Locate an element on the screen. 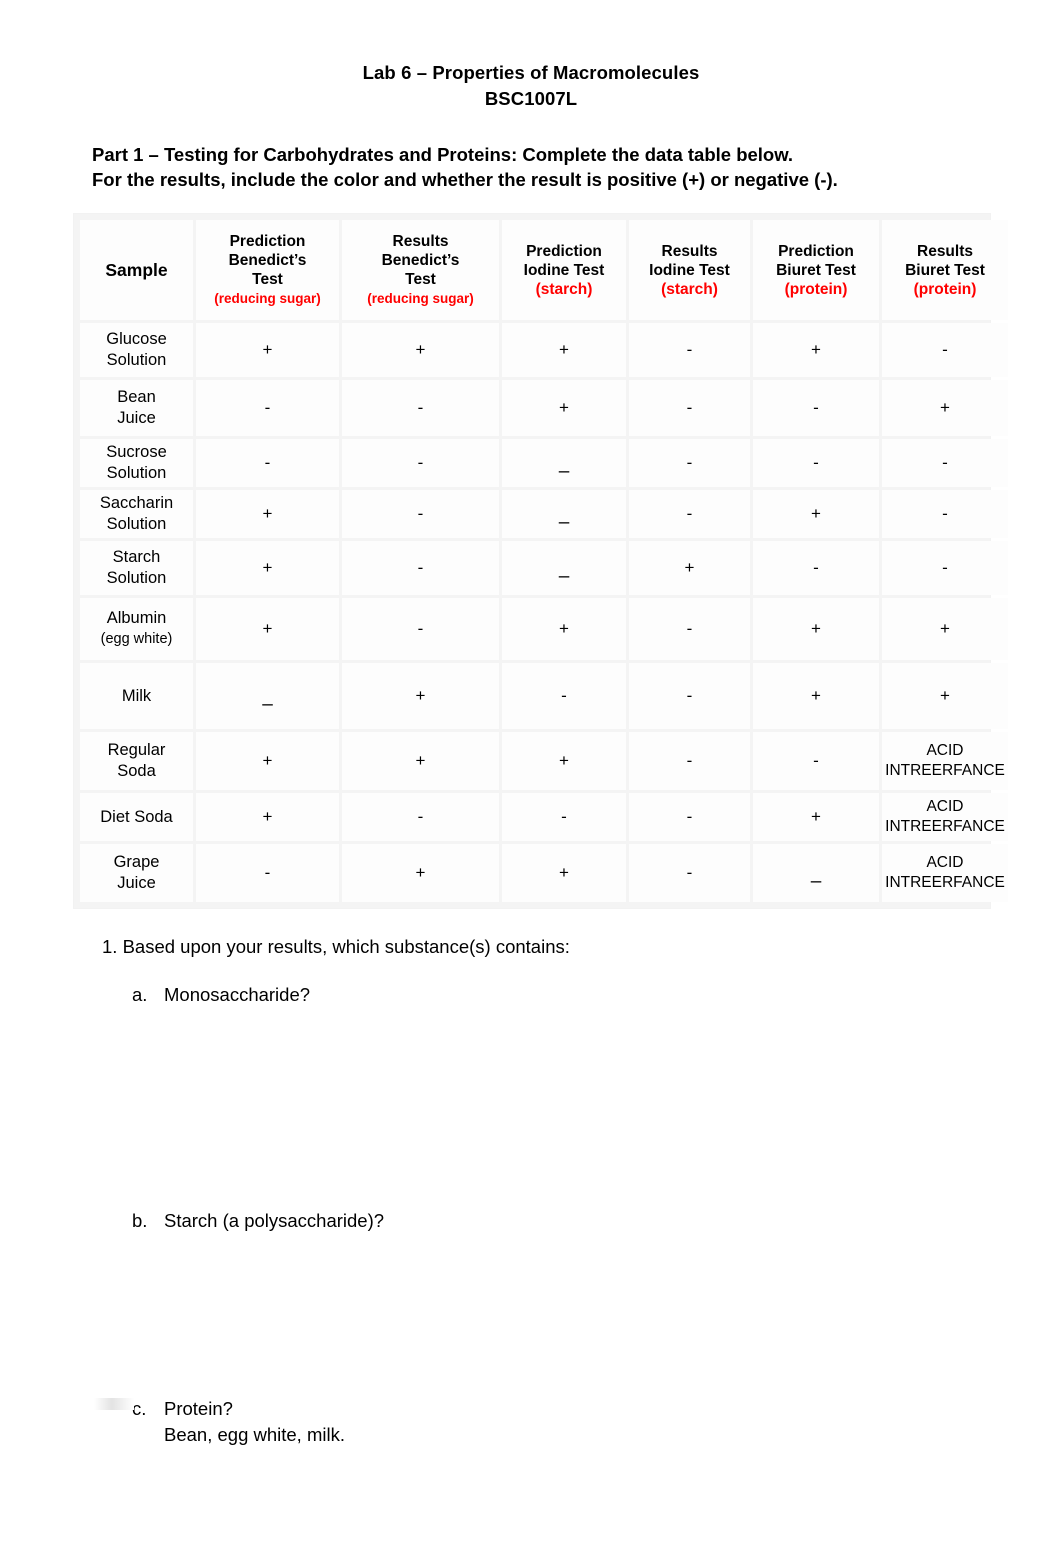  cell-prediction-biuret: – is located at coordinates (816, 873).